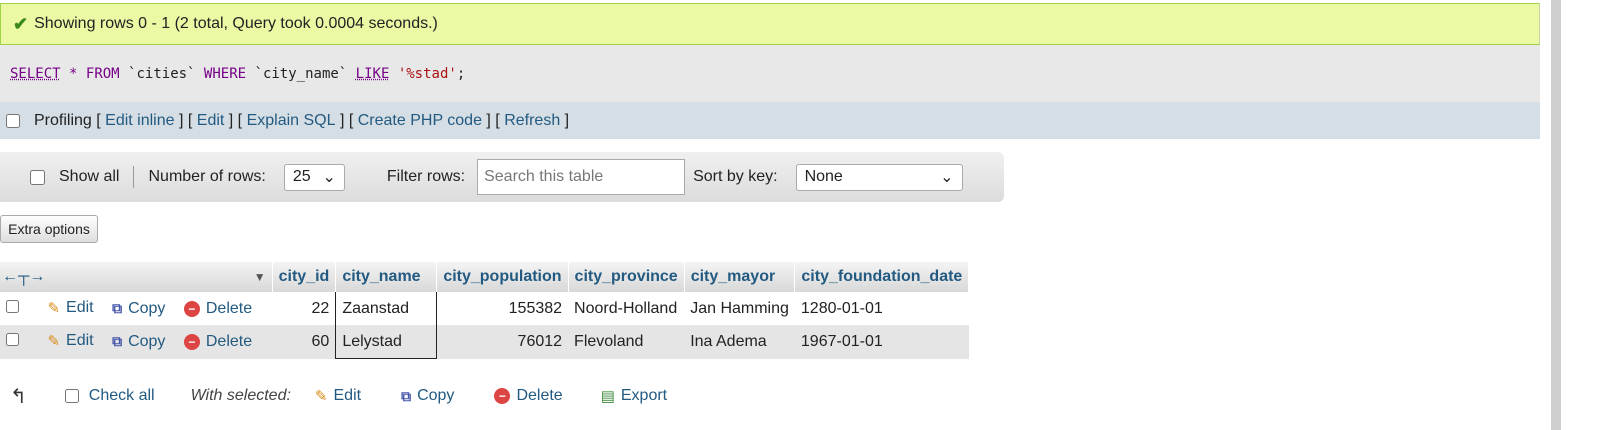  What do you see at coordinates (291, 121) in the screenshot?
I see `explain-sql-link: Explain SQL` at bounding box center [291, 121].